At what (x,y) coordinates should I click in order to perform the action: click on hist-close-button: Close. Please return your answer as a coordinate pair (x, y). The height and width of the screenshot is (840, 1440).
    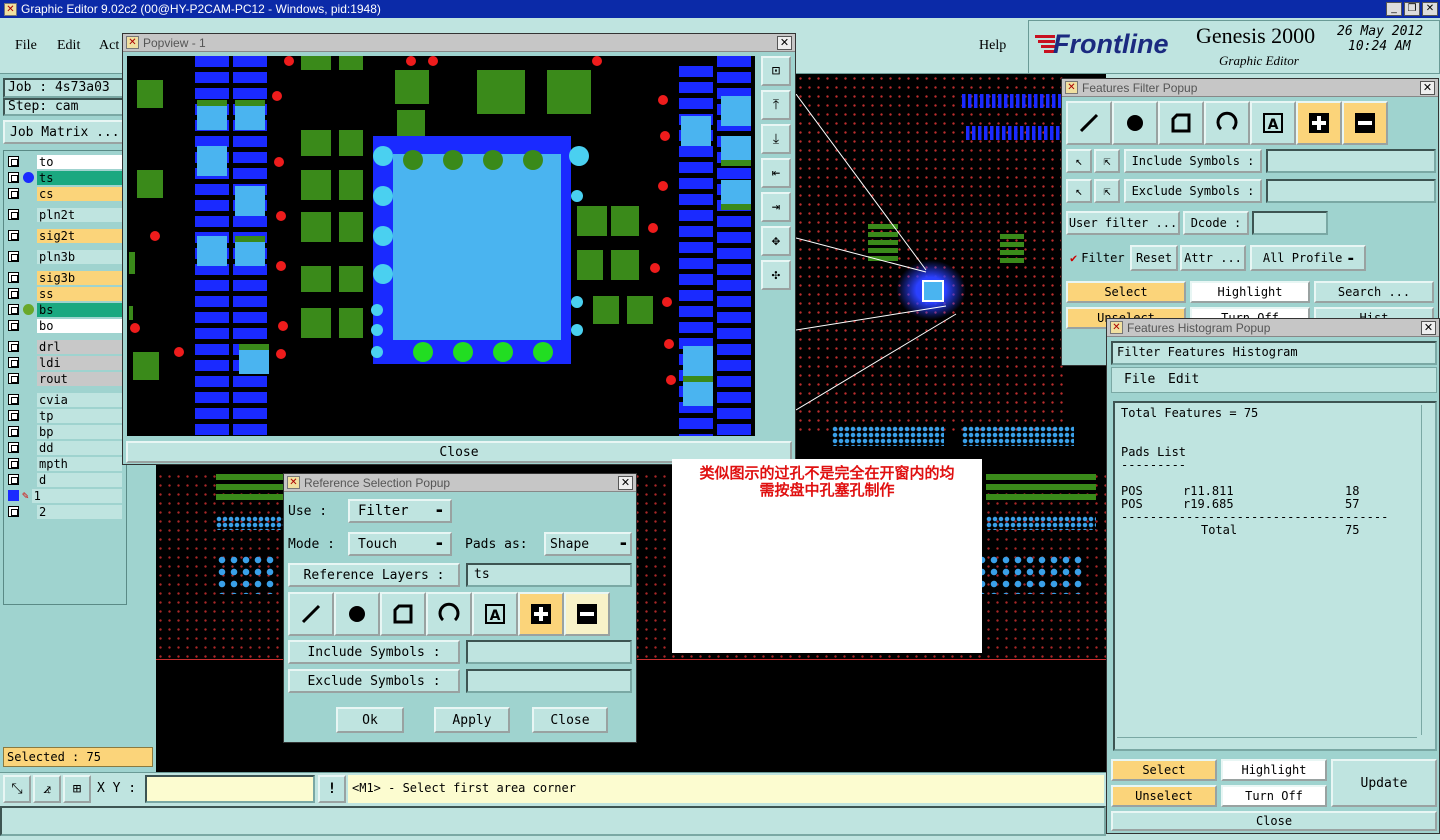
    Looking at the image, I should click on (1274, 821).